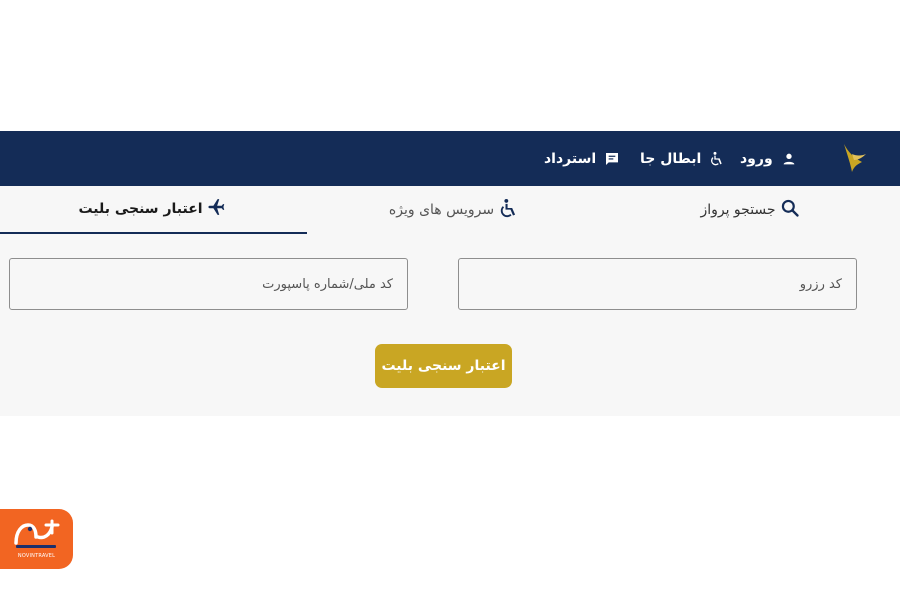 The width and height of the screenshot is (900, 600). What do you see at coordinates (738, 210) in the screenshot?
I see `tab-flight-search-label: جستجو پرواز` at bounding box center [738, 210].